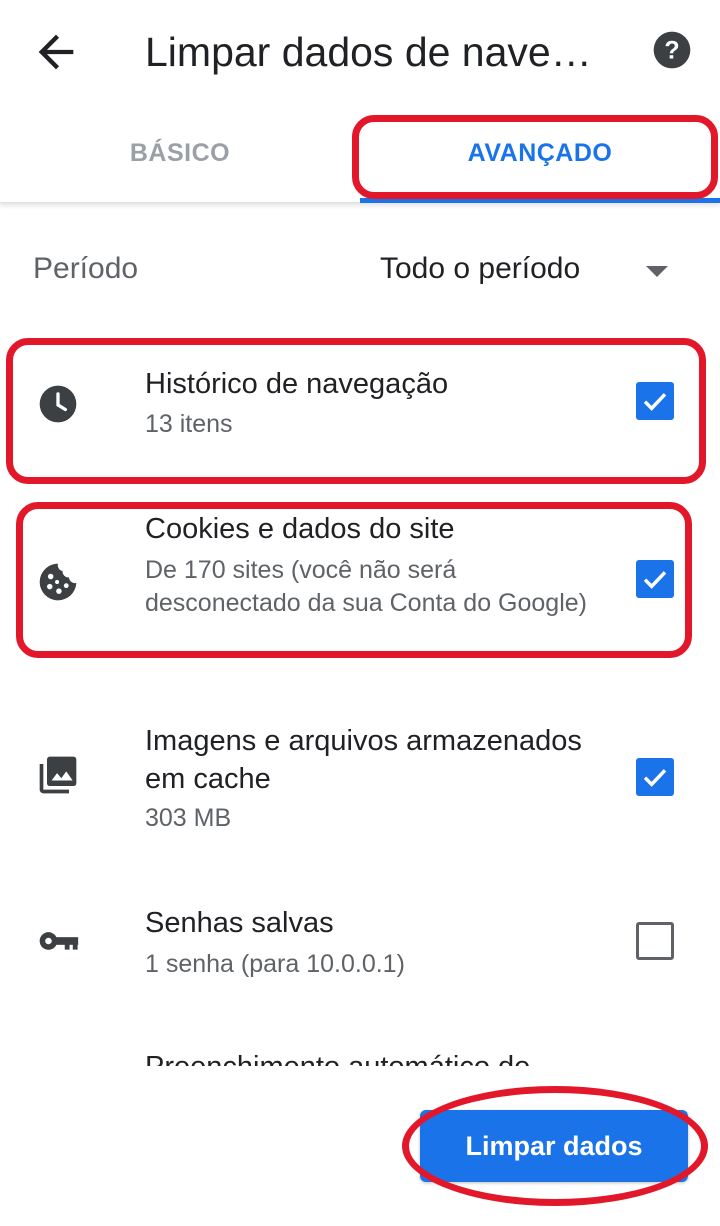 This screenshot has height=1226, width=720. I want to click on item-title: Senhas salvas, so click(239, 923).